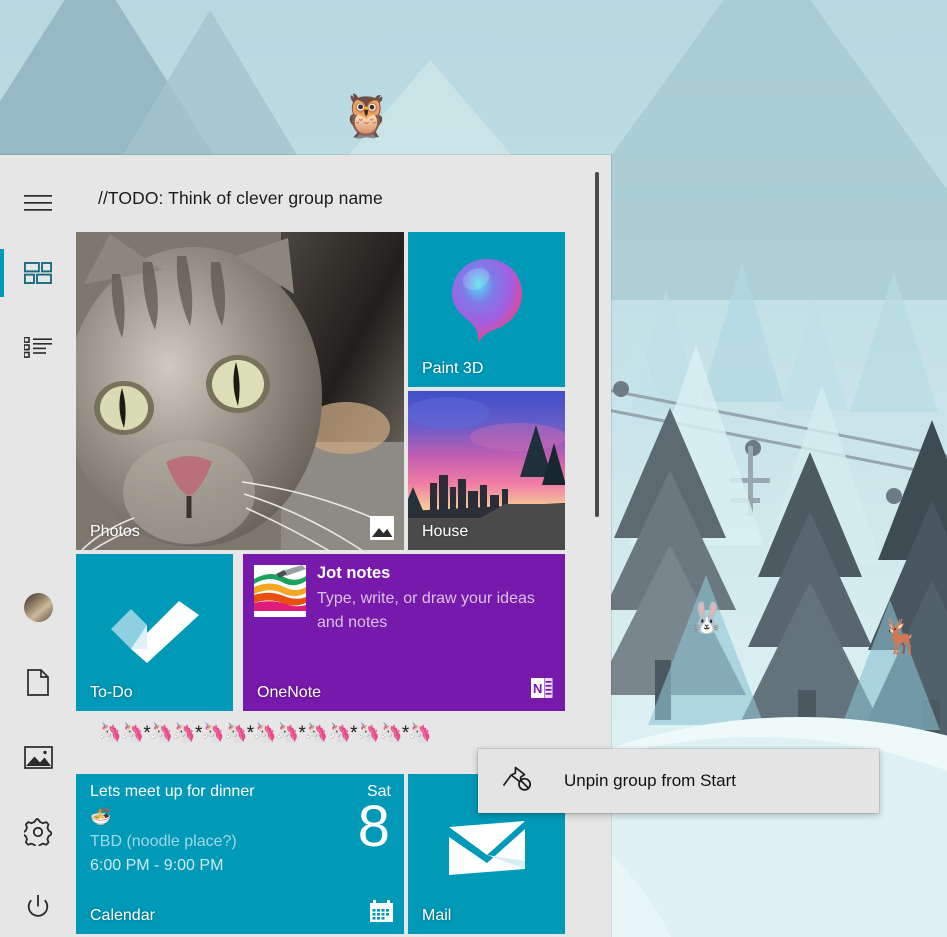 Image resolution: width=947 pixels, height=937 pixels. I want to click on context-menu-item-unpin-group: Unpin group from Start, so click(678, 781).